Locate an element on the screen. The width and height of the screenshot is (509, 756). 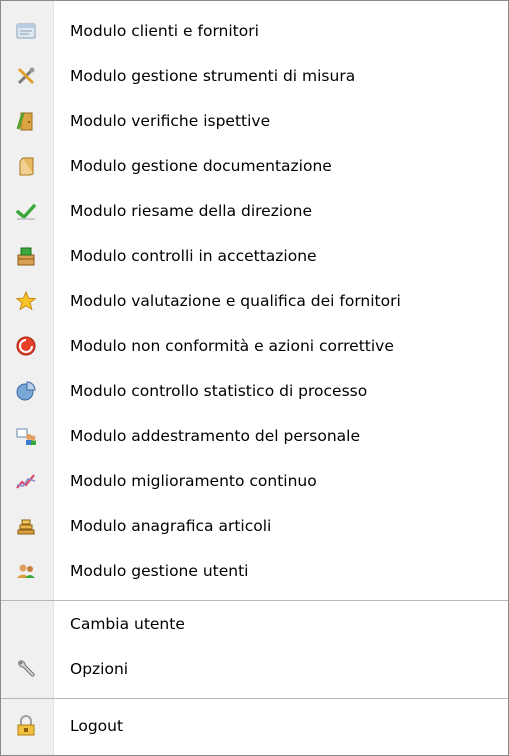
tools-icon is located at coordinates (26, 76).